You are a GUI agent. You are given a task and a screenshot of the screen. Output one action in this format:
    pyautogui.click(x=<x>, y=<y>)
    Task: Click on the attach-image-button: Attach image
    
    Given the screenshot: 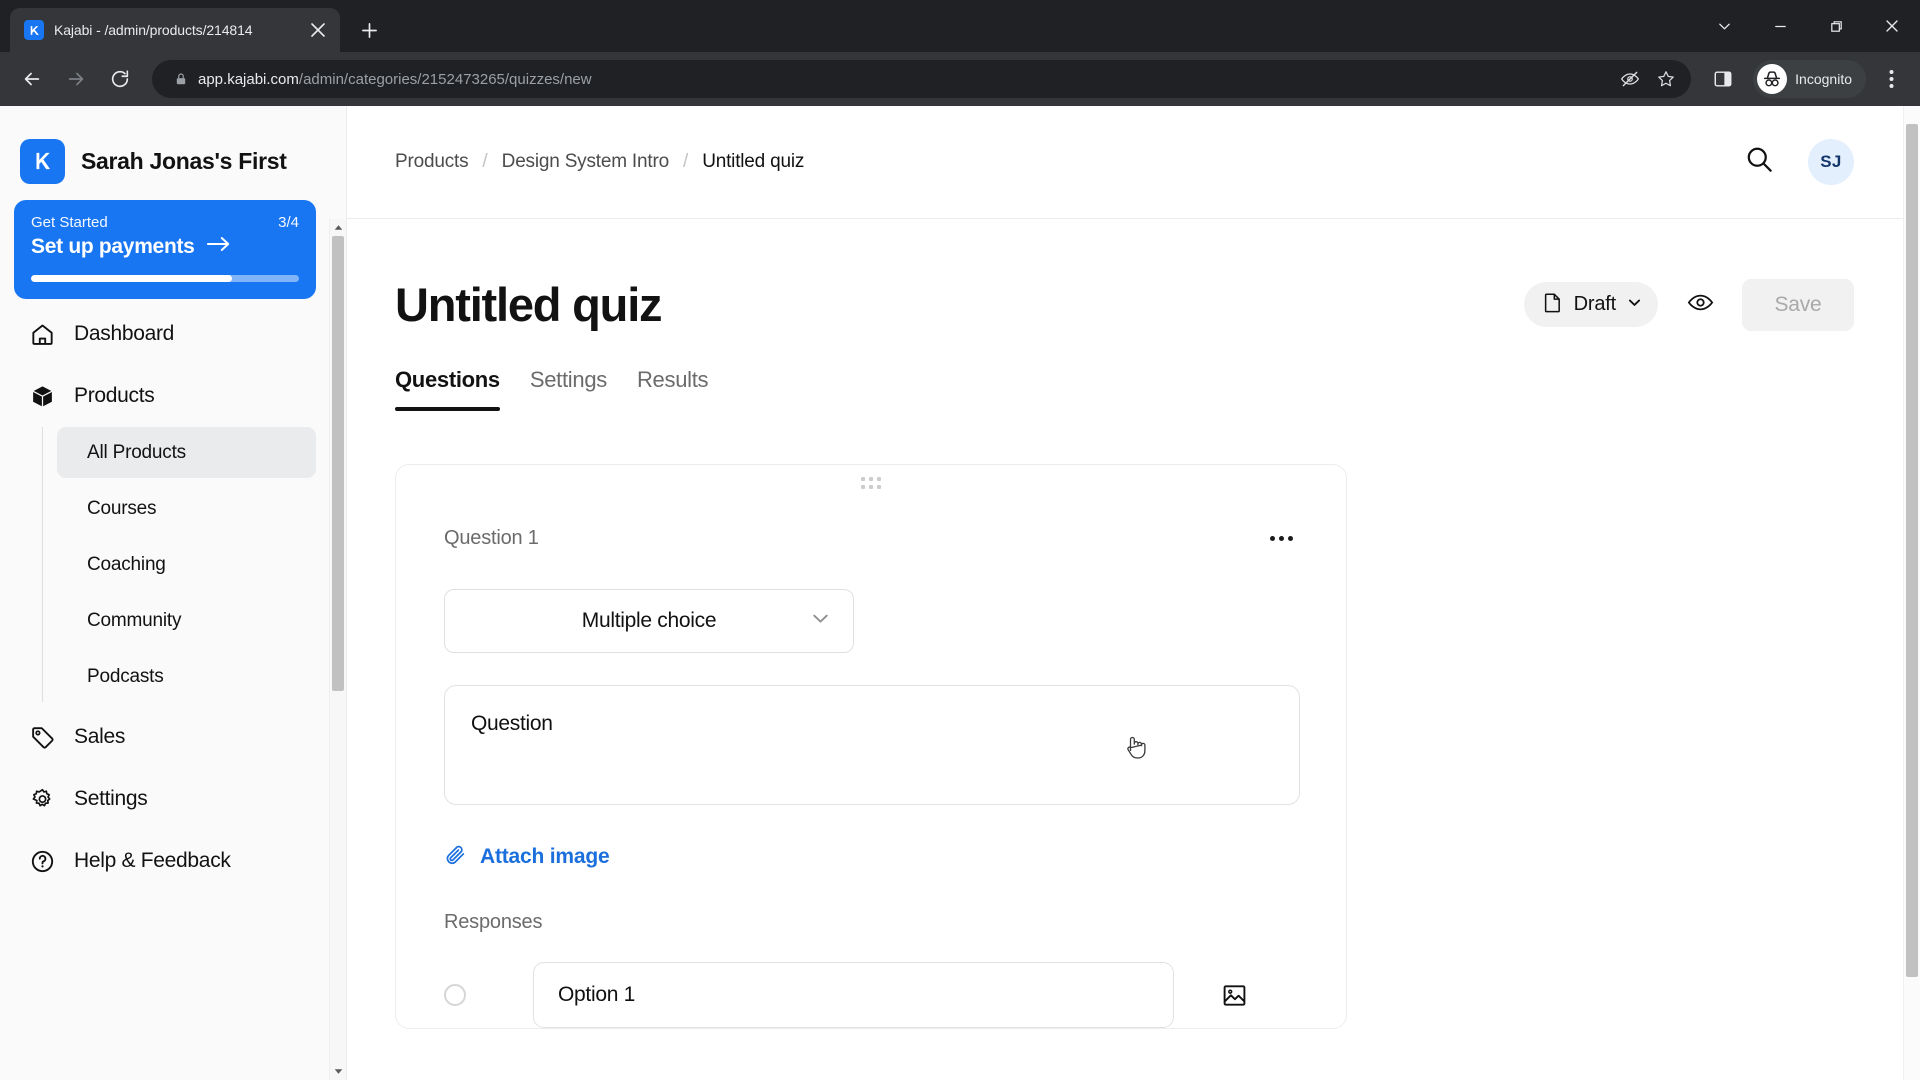 What is the action you would take?
    pyautogui.click(x=871, y=857)
    